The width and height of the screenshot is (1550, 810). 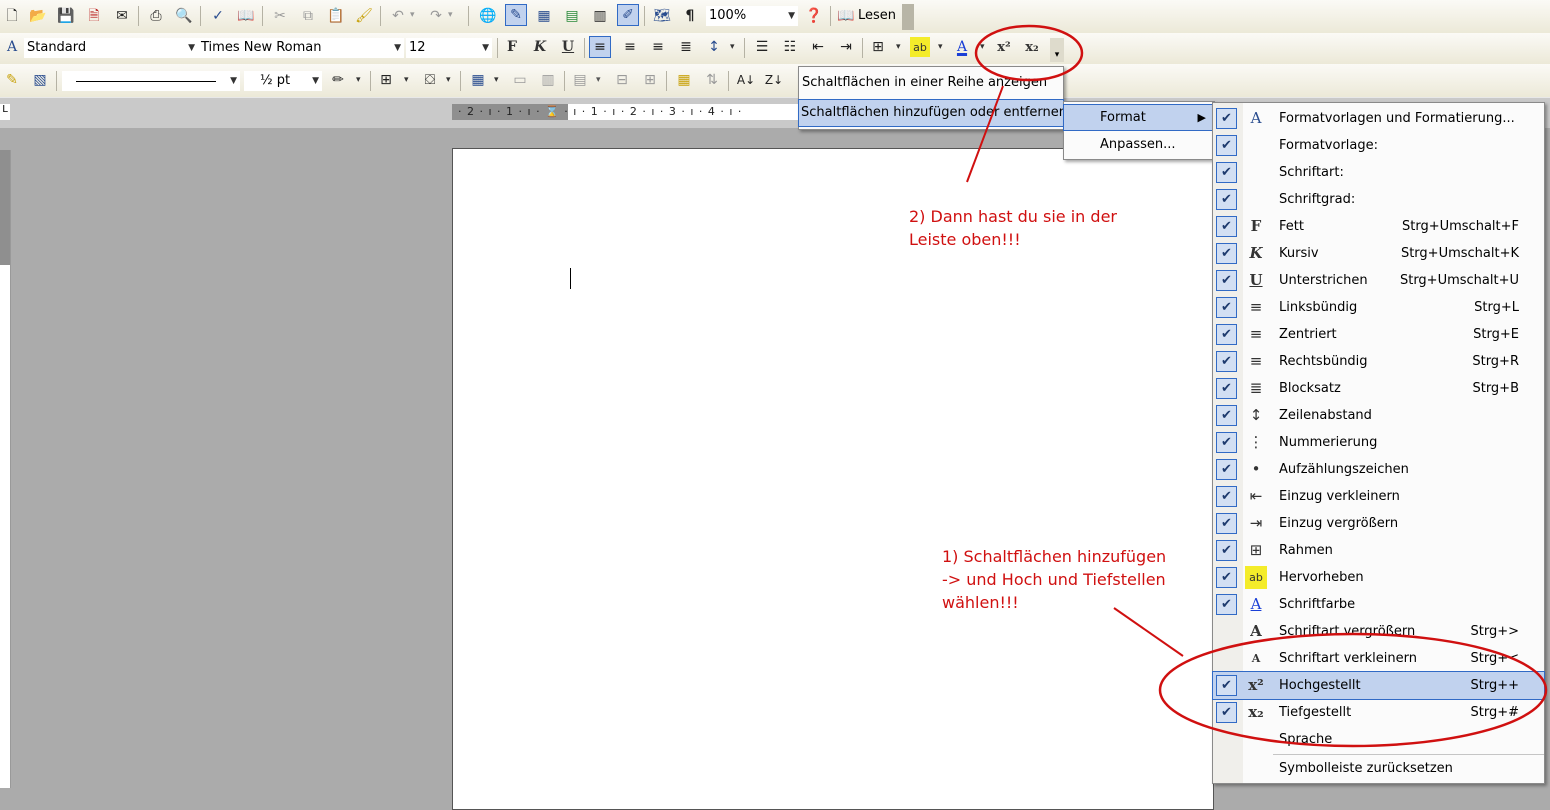 What do you see at coordinates (1378, 442) in the screenshot?
I see `menu-item-nummerierung: ✔ ⋮ Nummerierung` at bounding box center [1378, 442].